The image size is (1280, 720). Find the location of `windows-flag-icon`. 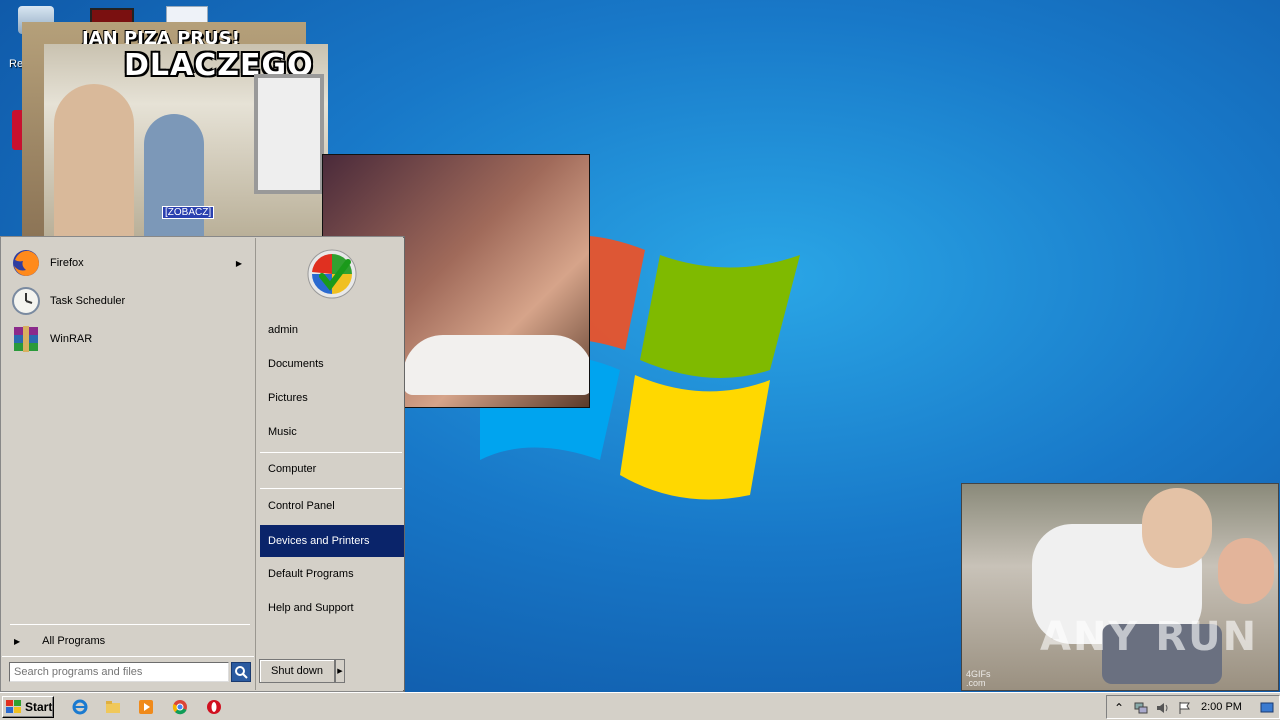

windows-flag-icon is located at coordinates (13, 706).